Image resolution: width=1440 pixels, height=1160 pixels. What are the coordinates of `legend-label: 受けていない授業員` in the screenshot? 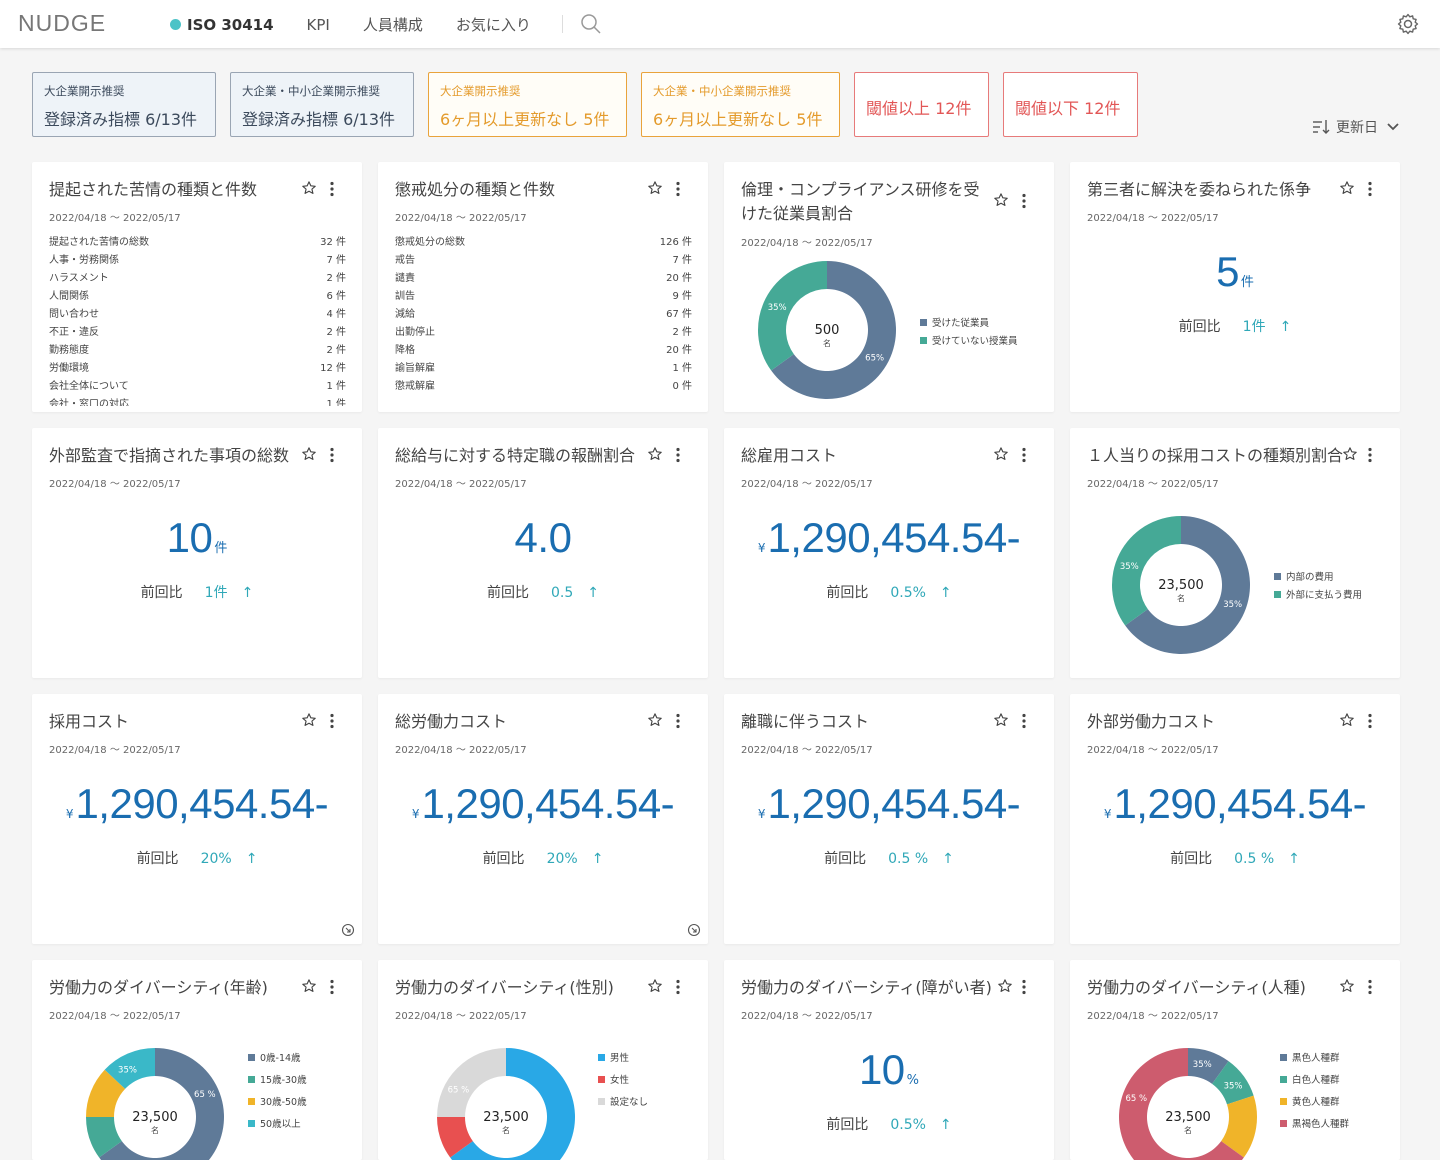 It's located at (975, 341).